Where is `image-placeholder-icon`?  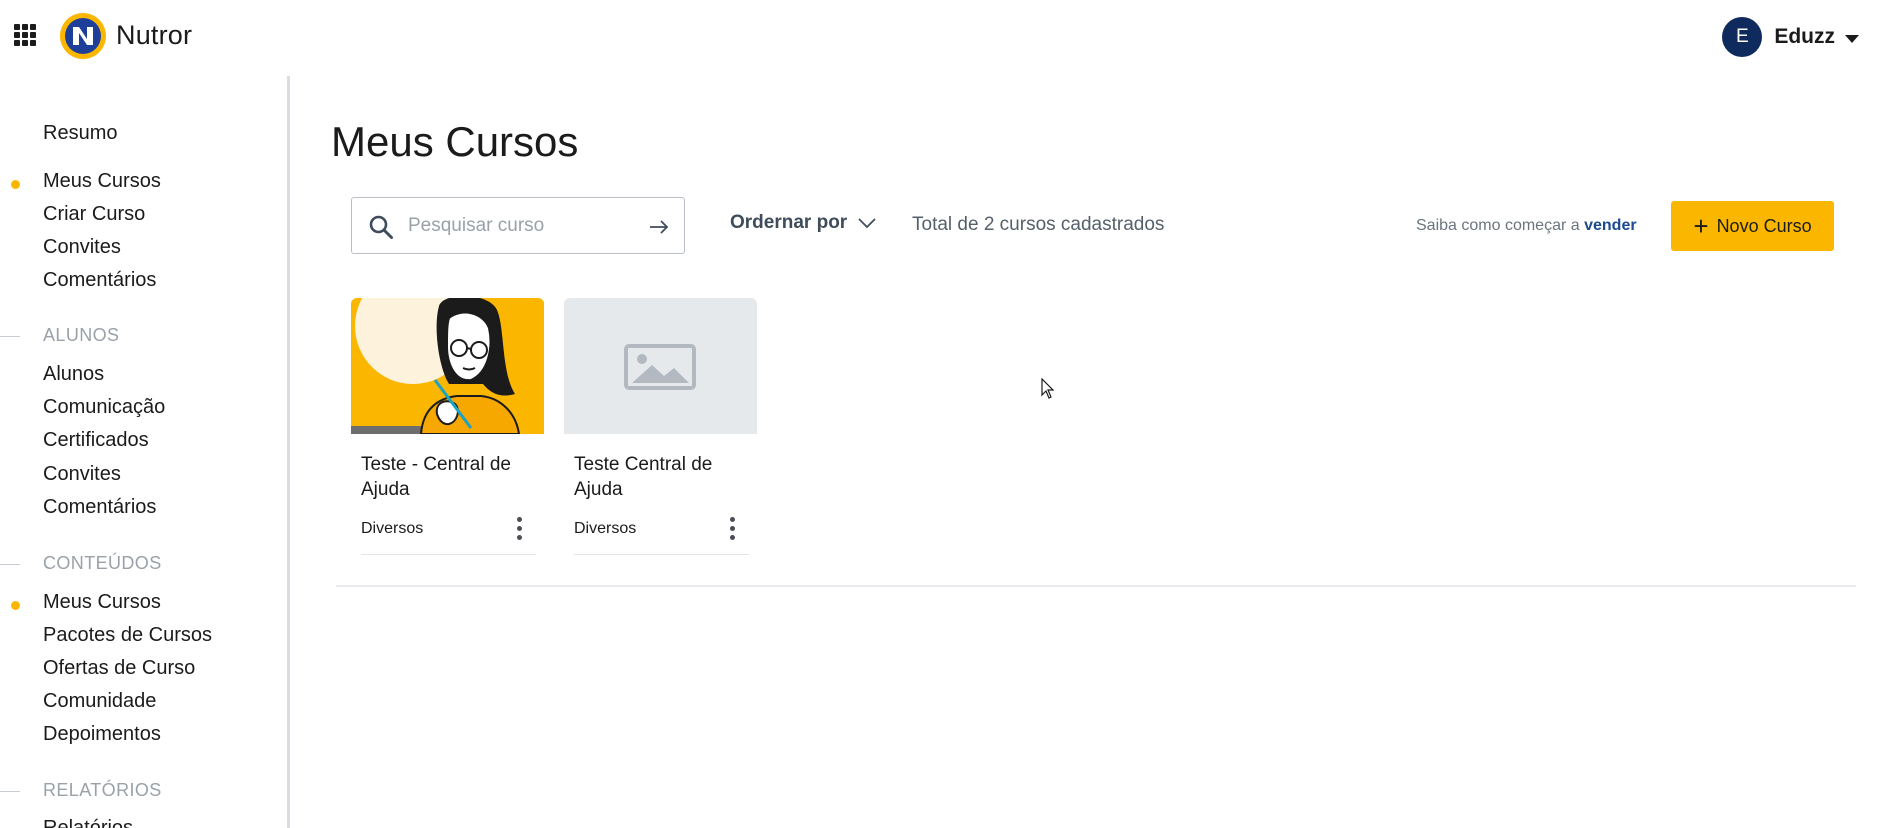
image-placeholder-icon is located at coordinates (660, 367).